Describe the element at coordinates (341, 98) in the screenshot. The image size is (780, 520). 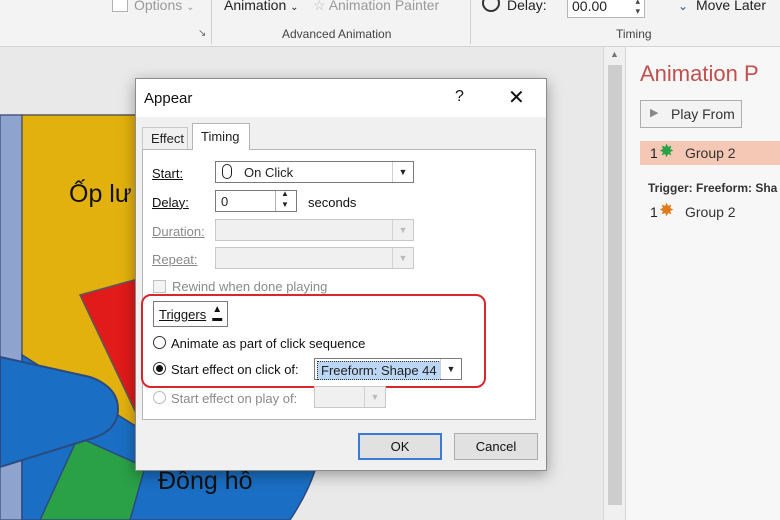
I see `dialog-title-bar: Appear ? ✕` at that location.